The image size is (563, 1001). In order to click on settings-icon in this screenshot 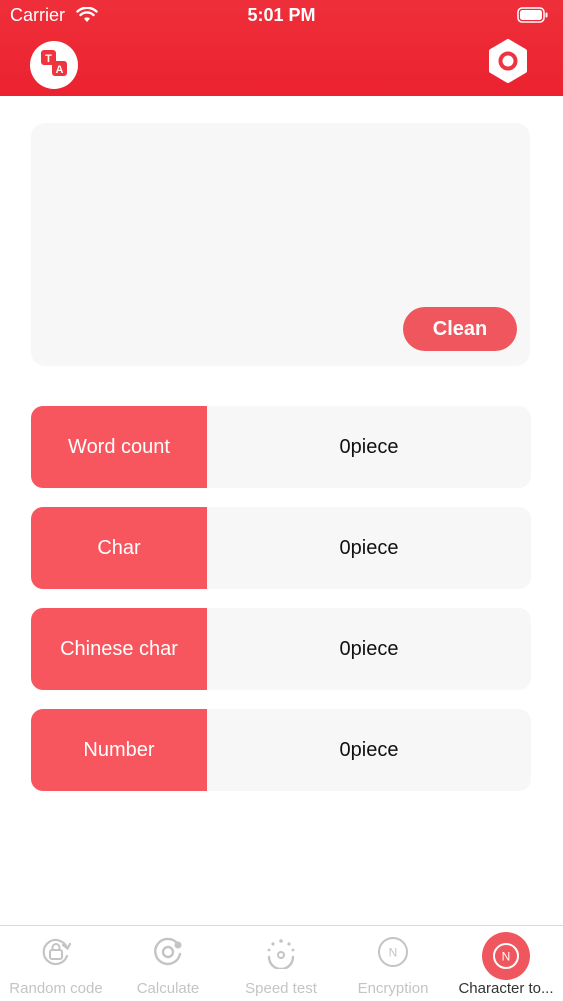, I will do `click(508, 63)`.